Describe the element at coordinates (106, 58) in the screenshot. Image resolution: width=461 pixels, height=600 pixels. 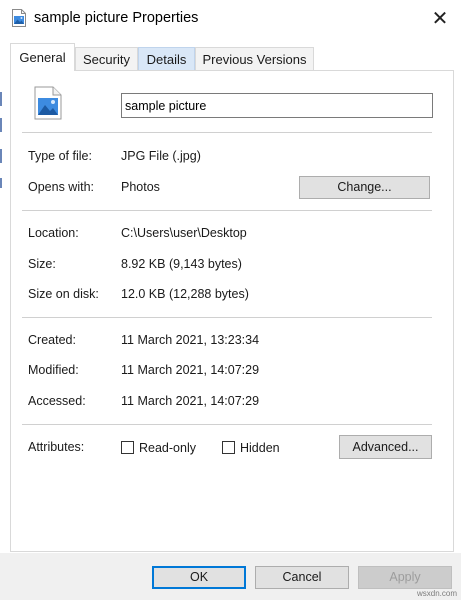
I see `tab-security: Security` at that location.